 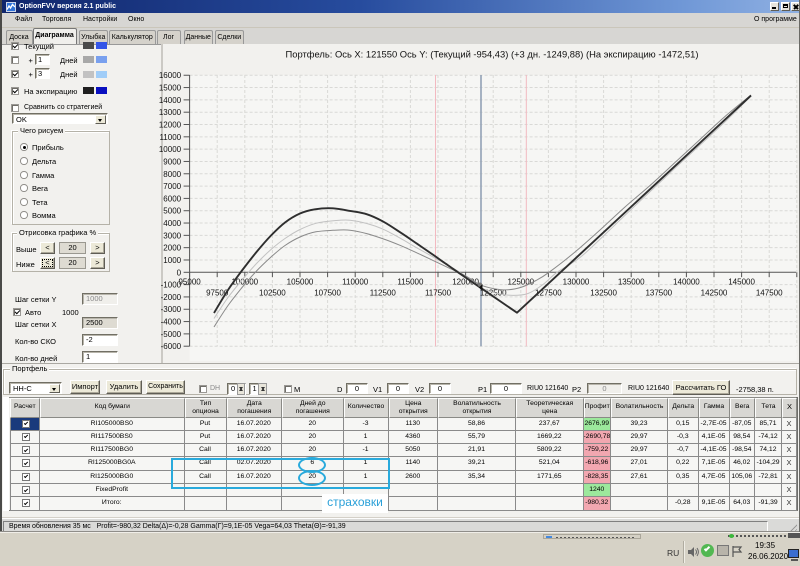 I want to click on svg-text: 115000, so click(x=410, y=282).